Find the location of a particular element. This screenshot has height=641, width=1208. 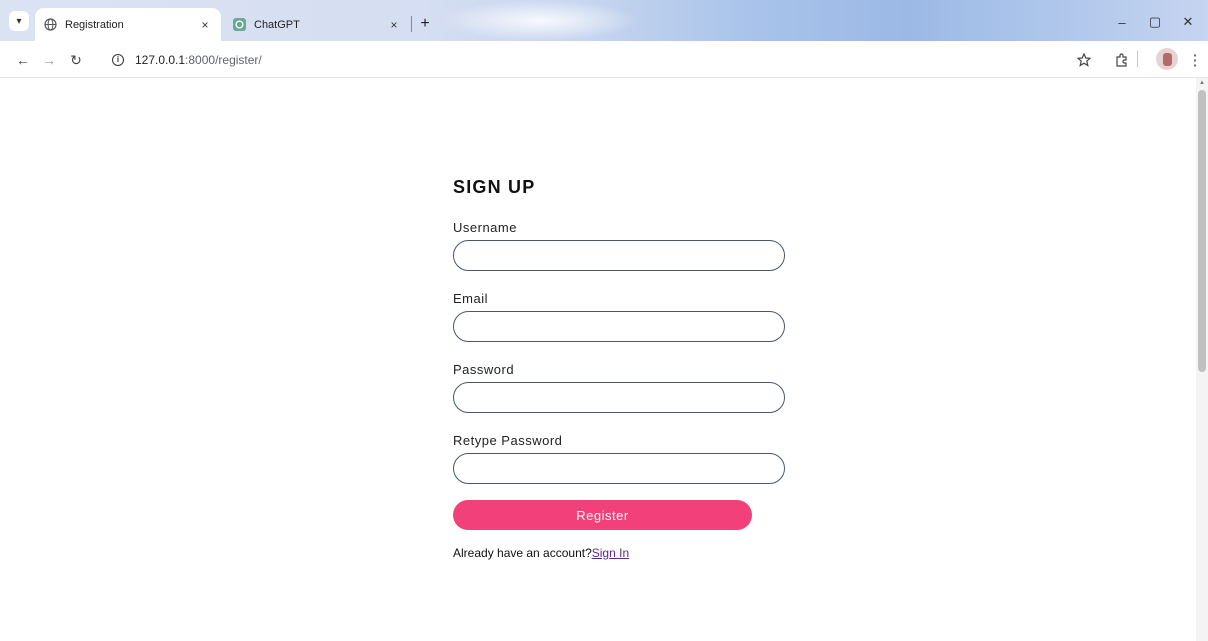

register-button: Register is located at coordinates (602, 515).